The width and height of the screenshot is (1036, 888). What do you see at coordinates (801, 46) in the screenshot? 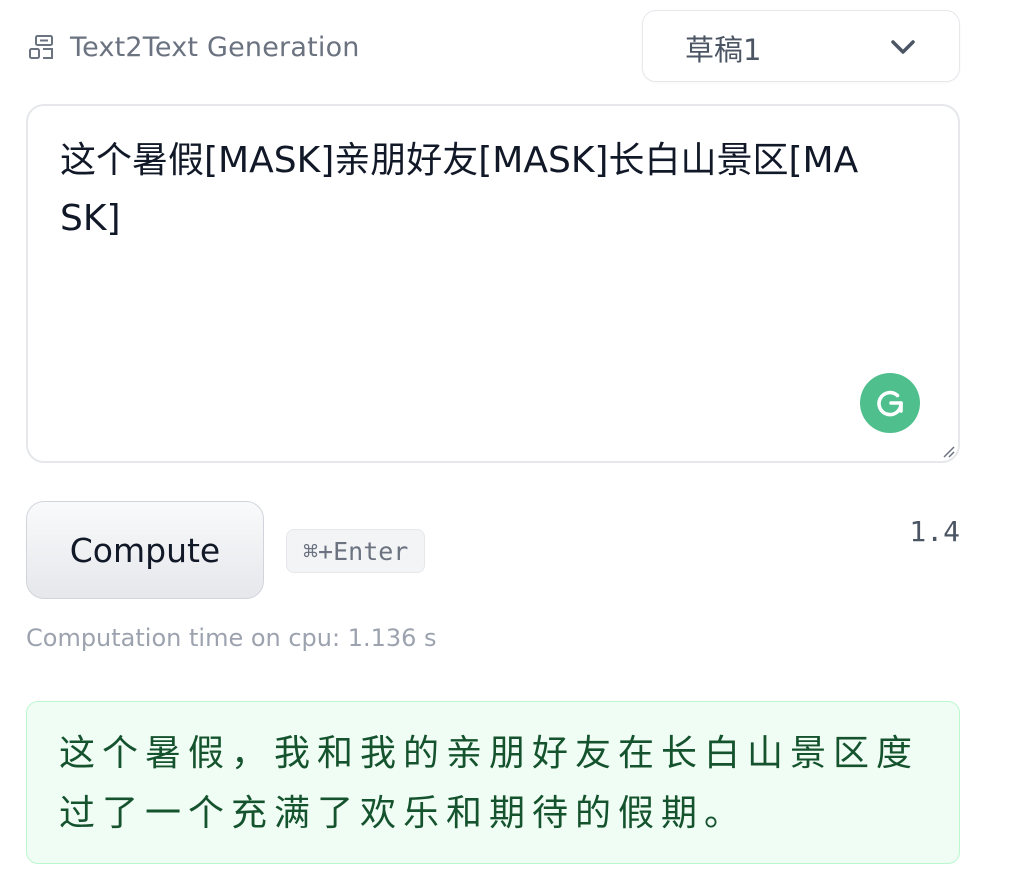
I see `example-select: 草稿1` at bounding box center [801, 46].